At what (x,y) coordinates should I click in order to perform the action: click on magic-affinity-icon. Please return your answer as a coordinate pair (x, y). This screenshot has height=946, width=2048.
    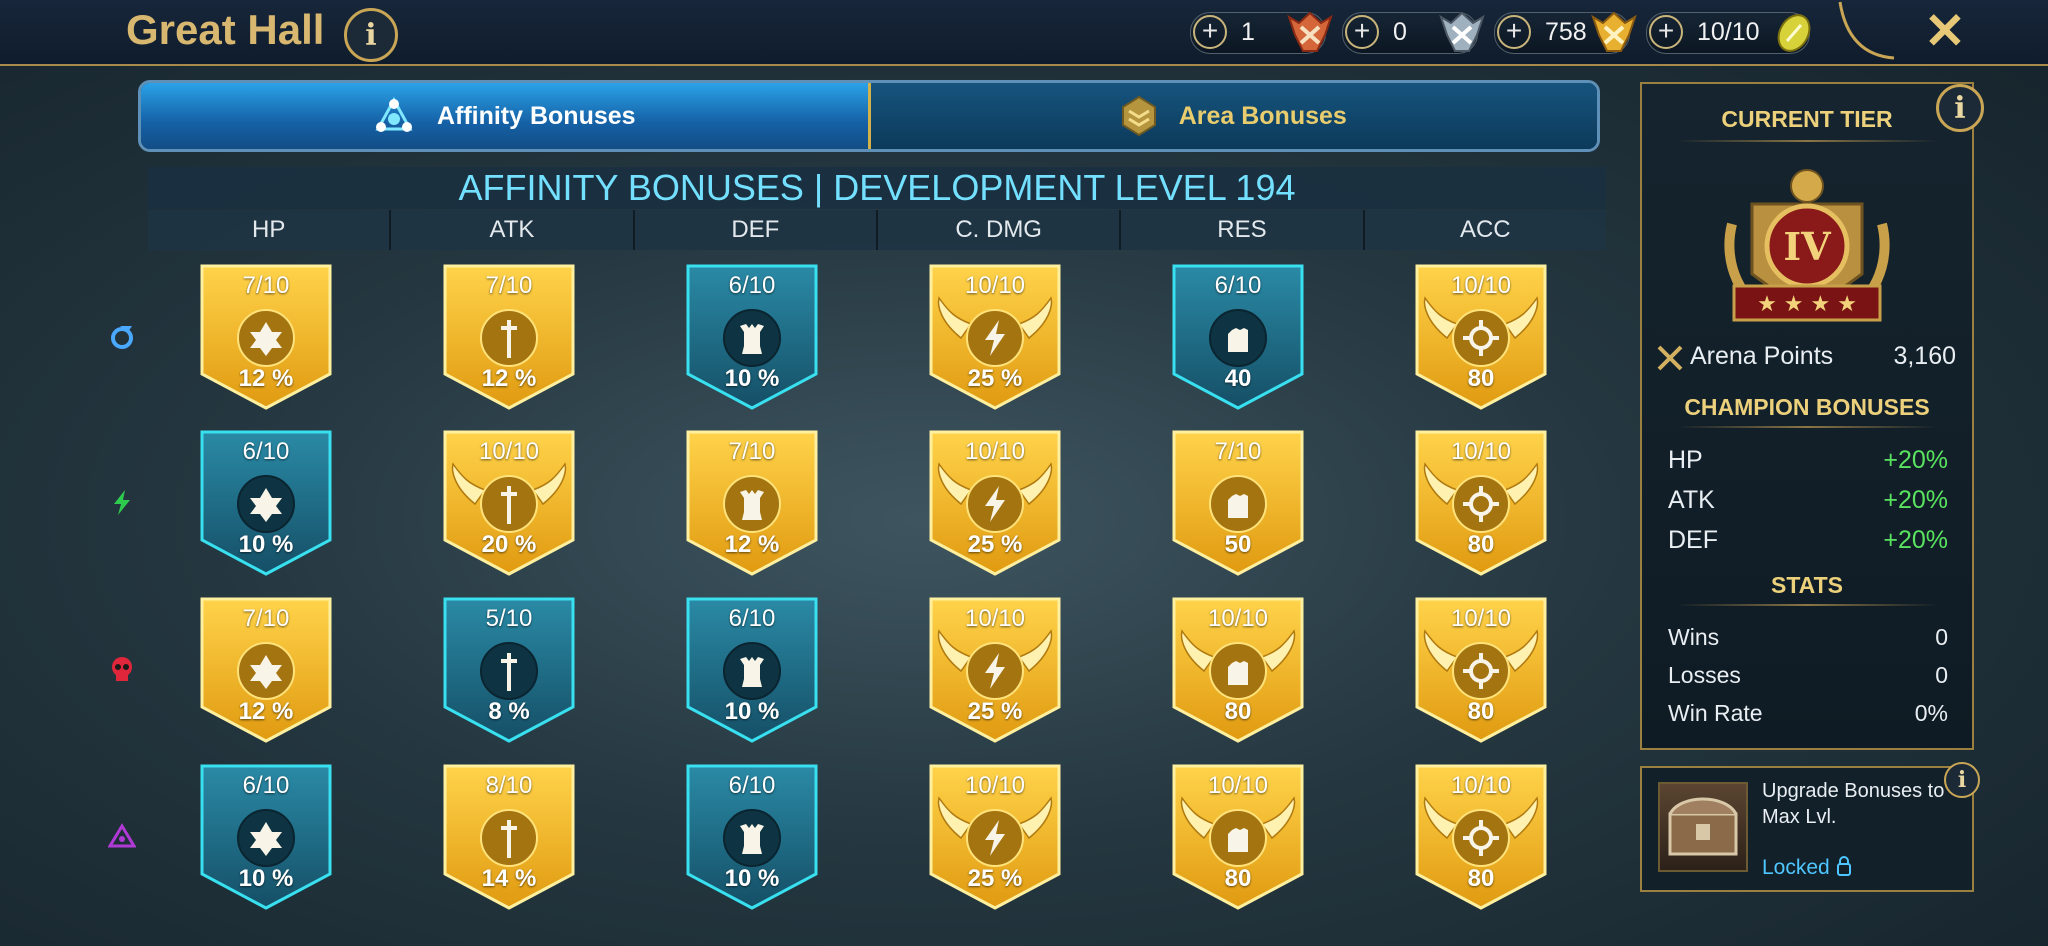
    Looking at the image, I should click on (122, 337).